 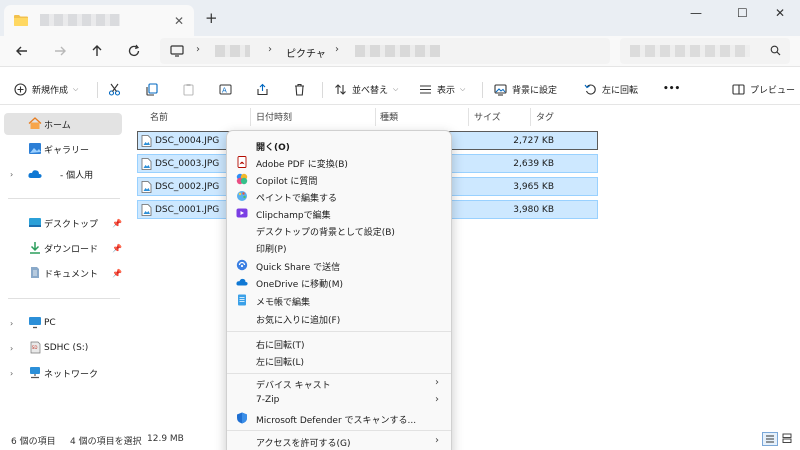 What do you see at coordinates (159, 118) in the screenshot?
I see `column-header-name: 名前` at bounding box center [159, 118].